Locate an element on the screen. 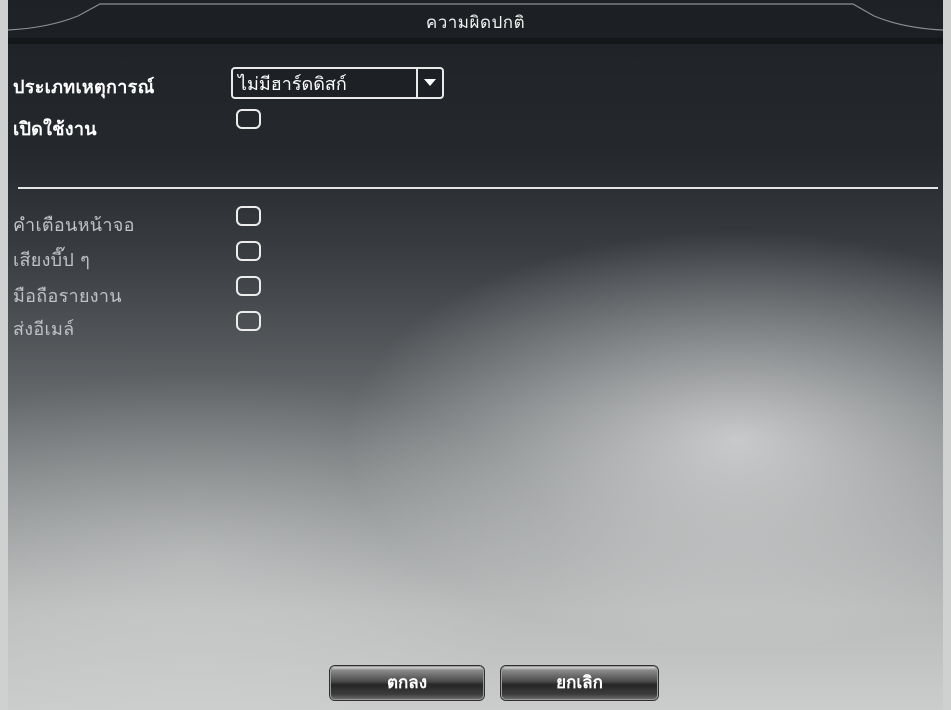  window-title: ความผิดปกติ is located at coordinates (475, 23).